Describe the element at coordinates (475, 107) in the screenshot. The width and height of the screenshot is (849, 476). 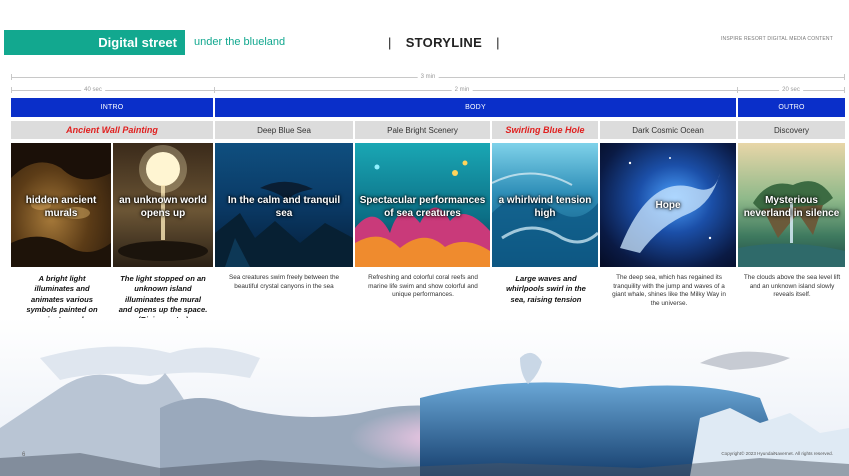
I see `phase-body: BODY` at that location.